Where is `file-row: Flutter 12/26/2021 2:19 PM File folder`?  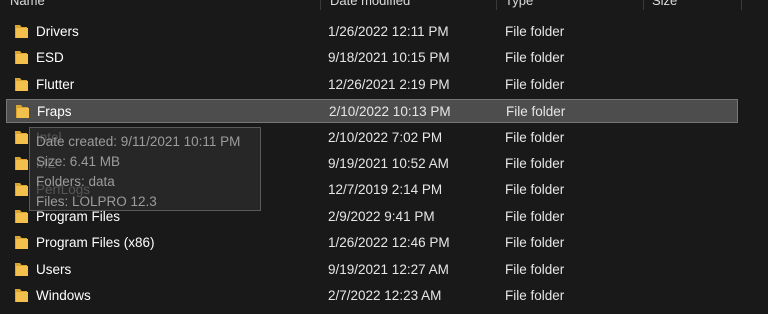
file-row: Flutter 12/26/2021 2:19 PM File folder is located at coordinates (372, 85).